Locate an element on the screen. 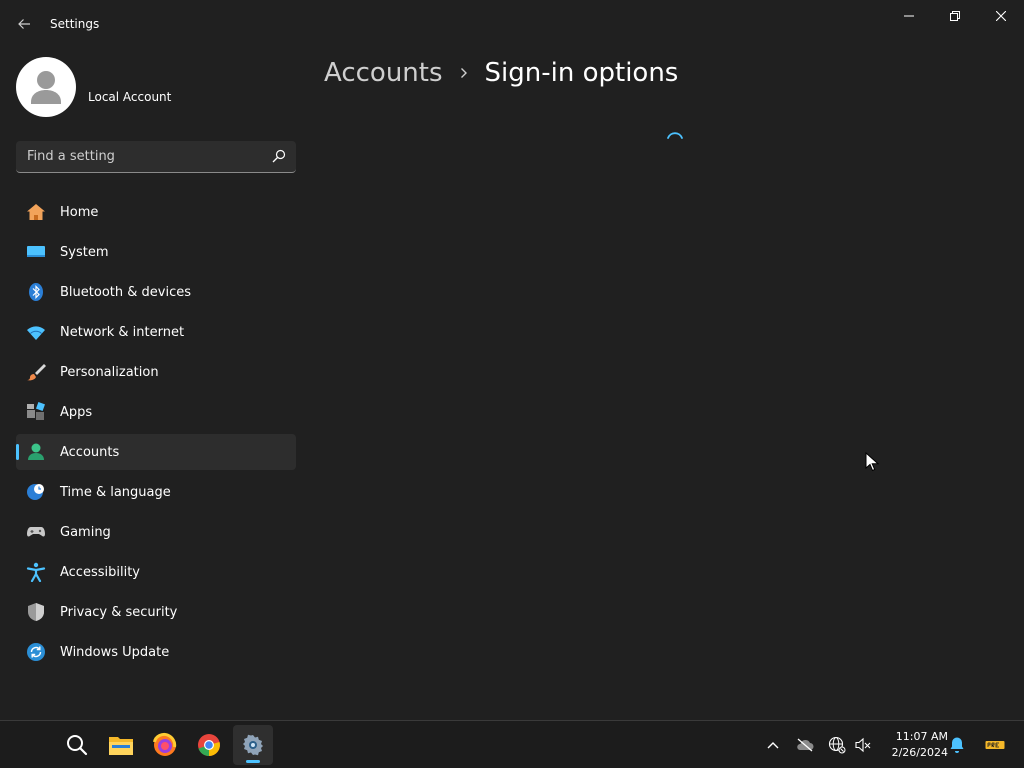 The width and height of the screenshot is (1024, 768). restore-icon is located at coordinates (955, 16).